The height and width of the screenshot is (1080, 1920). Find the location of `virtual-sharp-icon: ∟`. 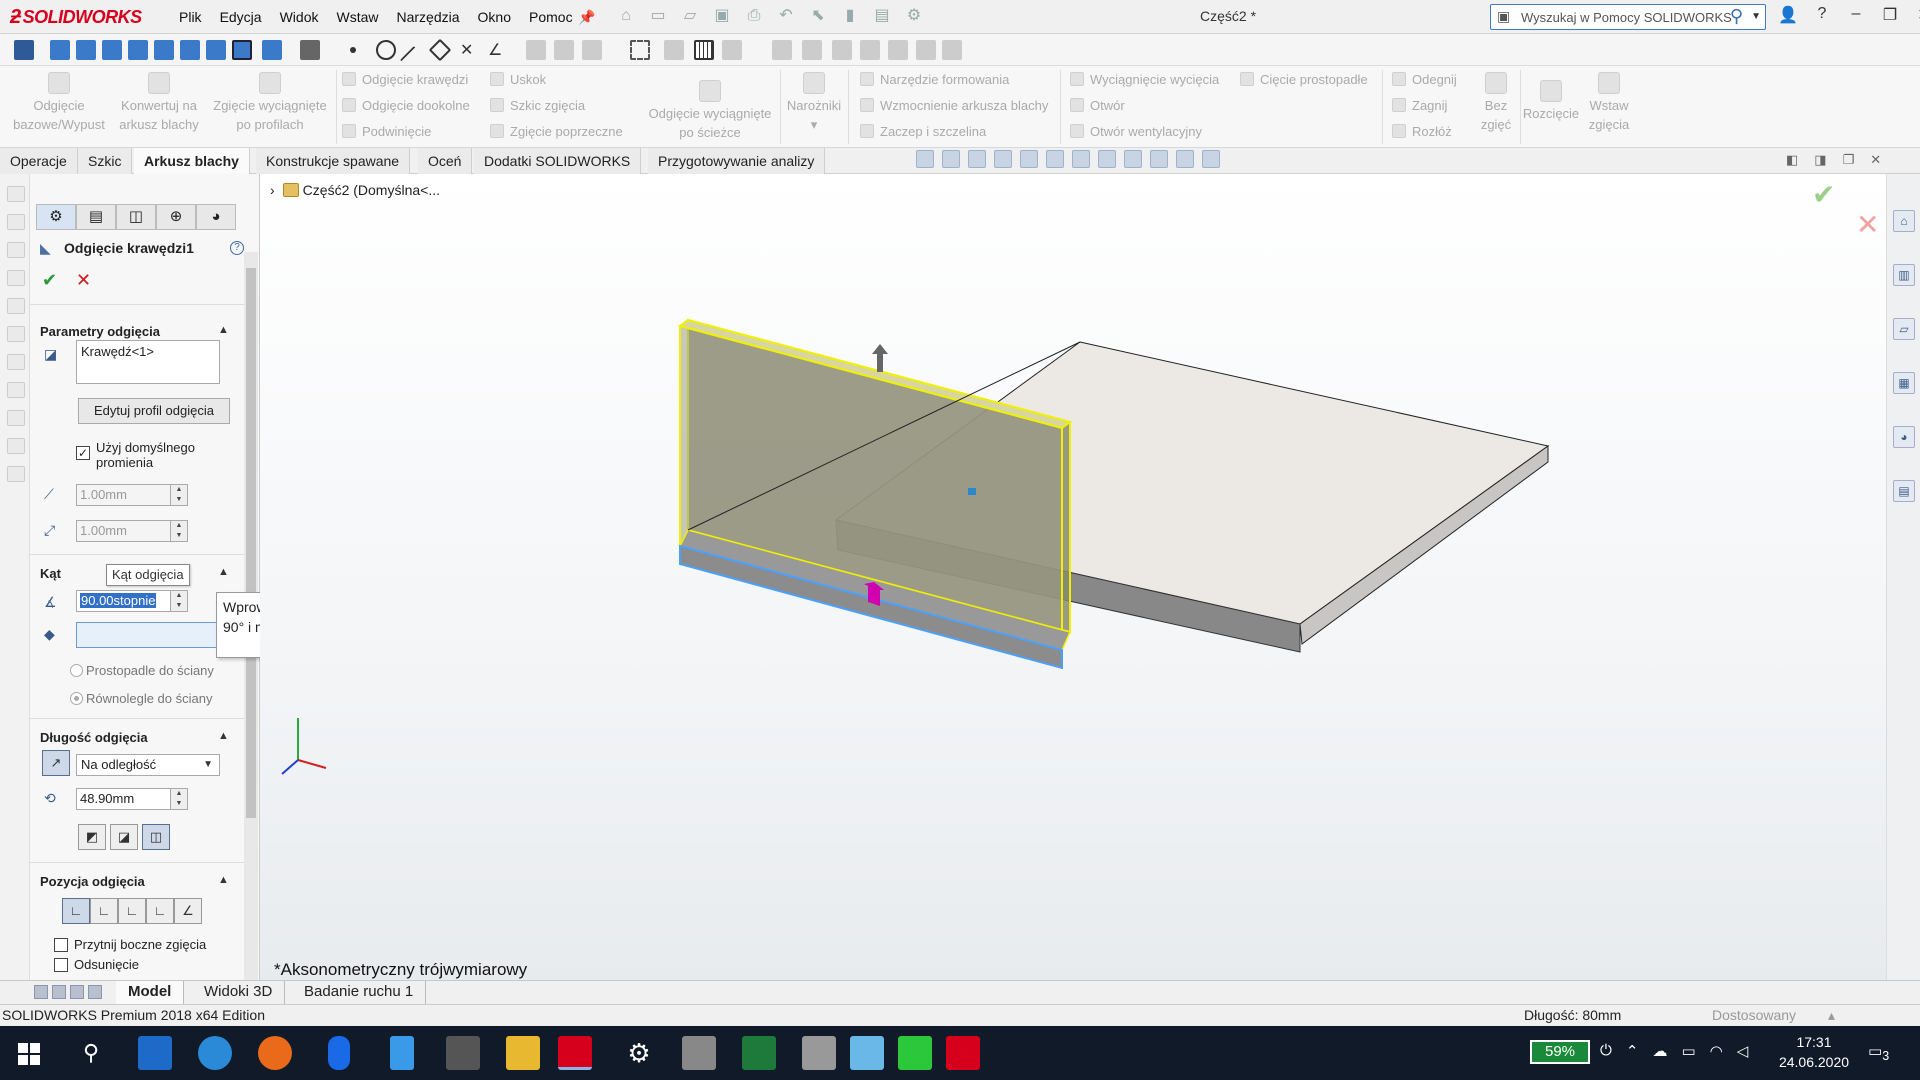

virtual-sharp-icon: ∟ is located at coordinates (160, 911).